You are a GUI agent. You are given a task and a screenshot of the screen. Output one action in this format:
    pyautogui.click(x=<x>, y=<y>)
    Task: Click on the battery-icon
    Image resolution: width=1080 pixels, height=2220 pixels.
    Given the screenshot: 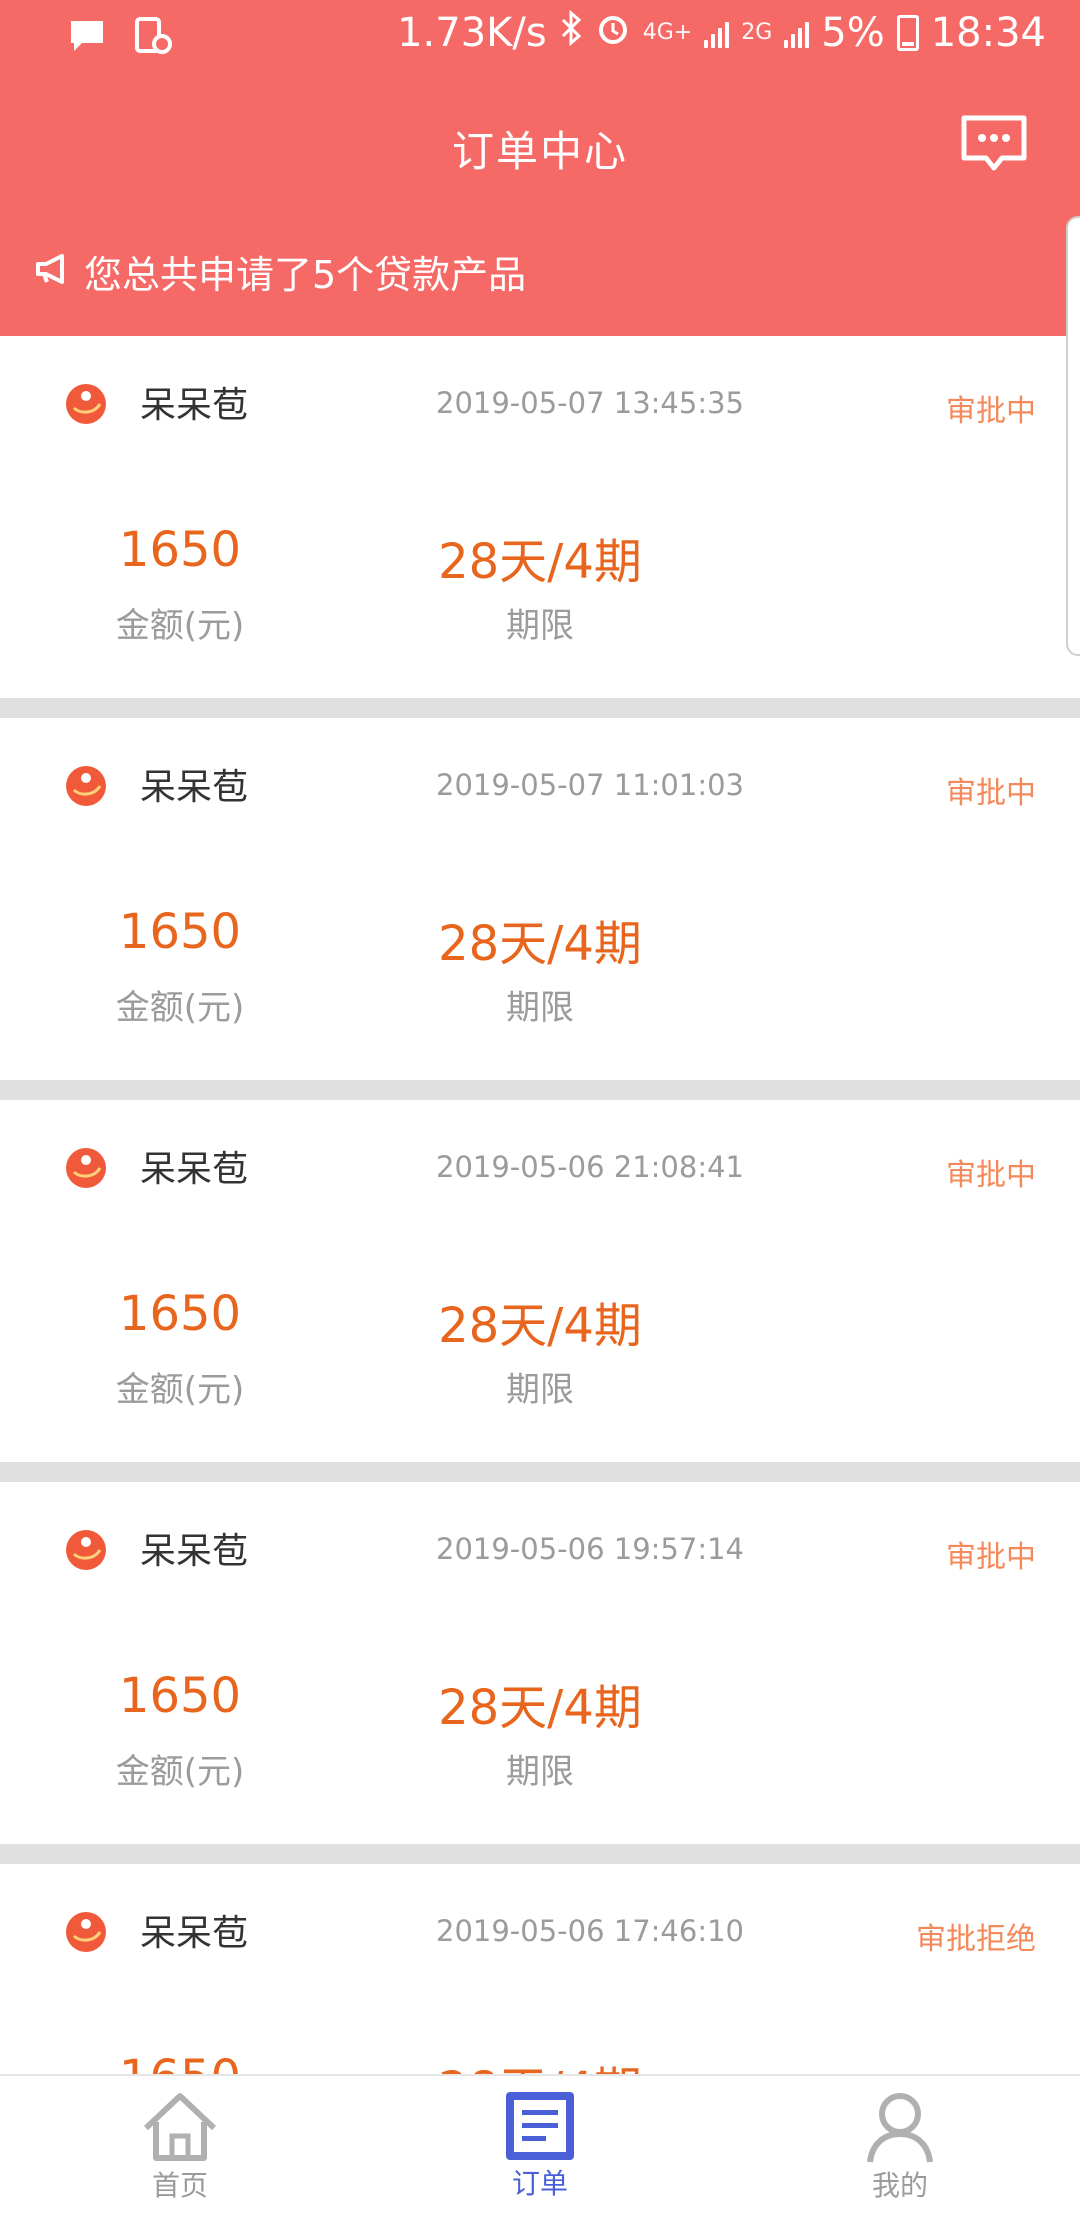 What is the action you would take?
    pyautogui.click(x=907, y=33)
    